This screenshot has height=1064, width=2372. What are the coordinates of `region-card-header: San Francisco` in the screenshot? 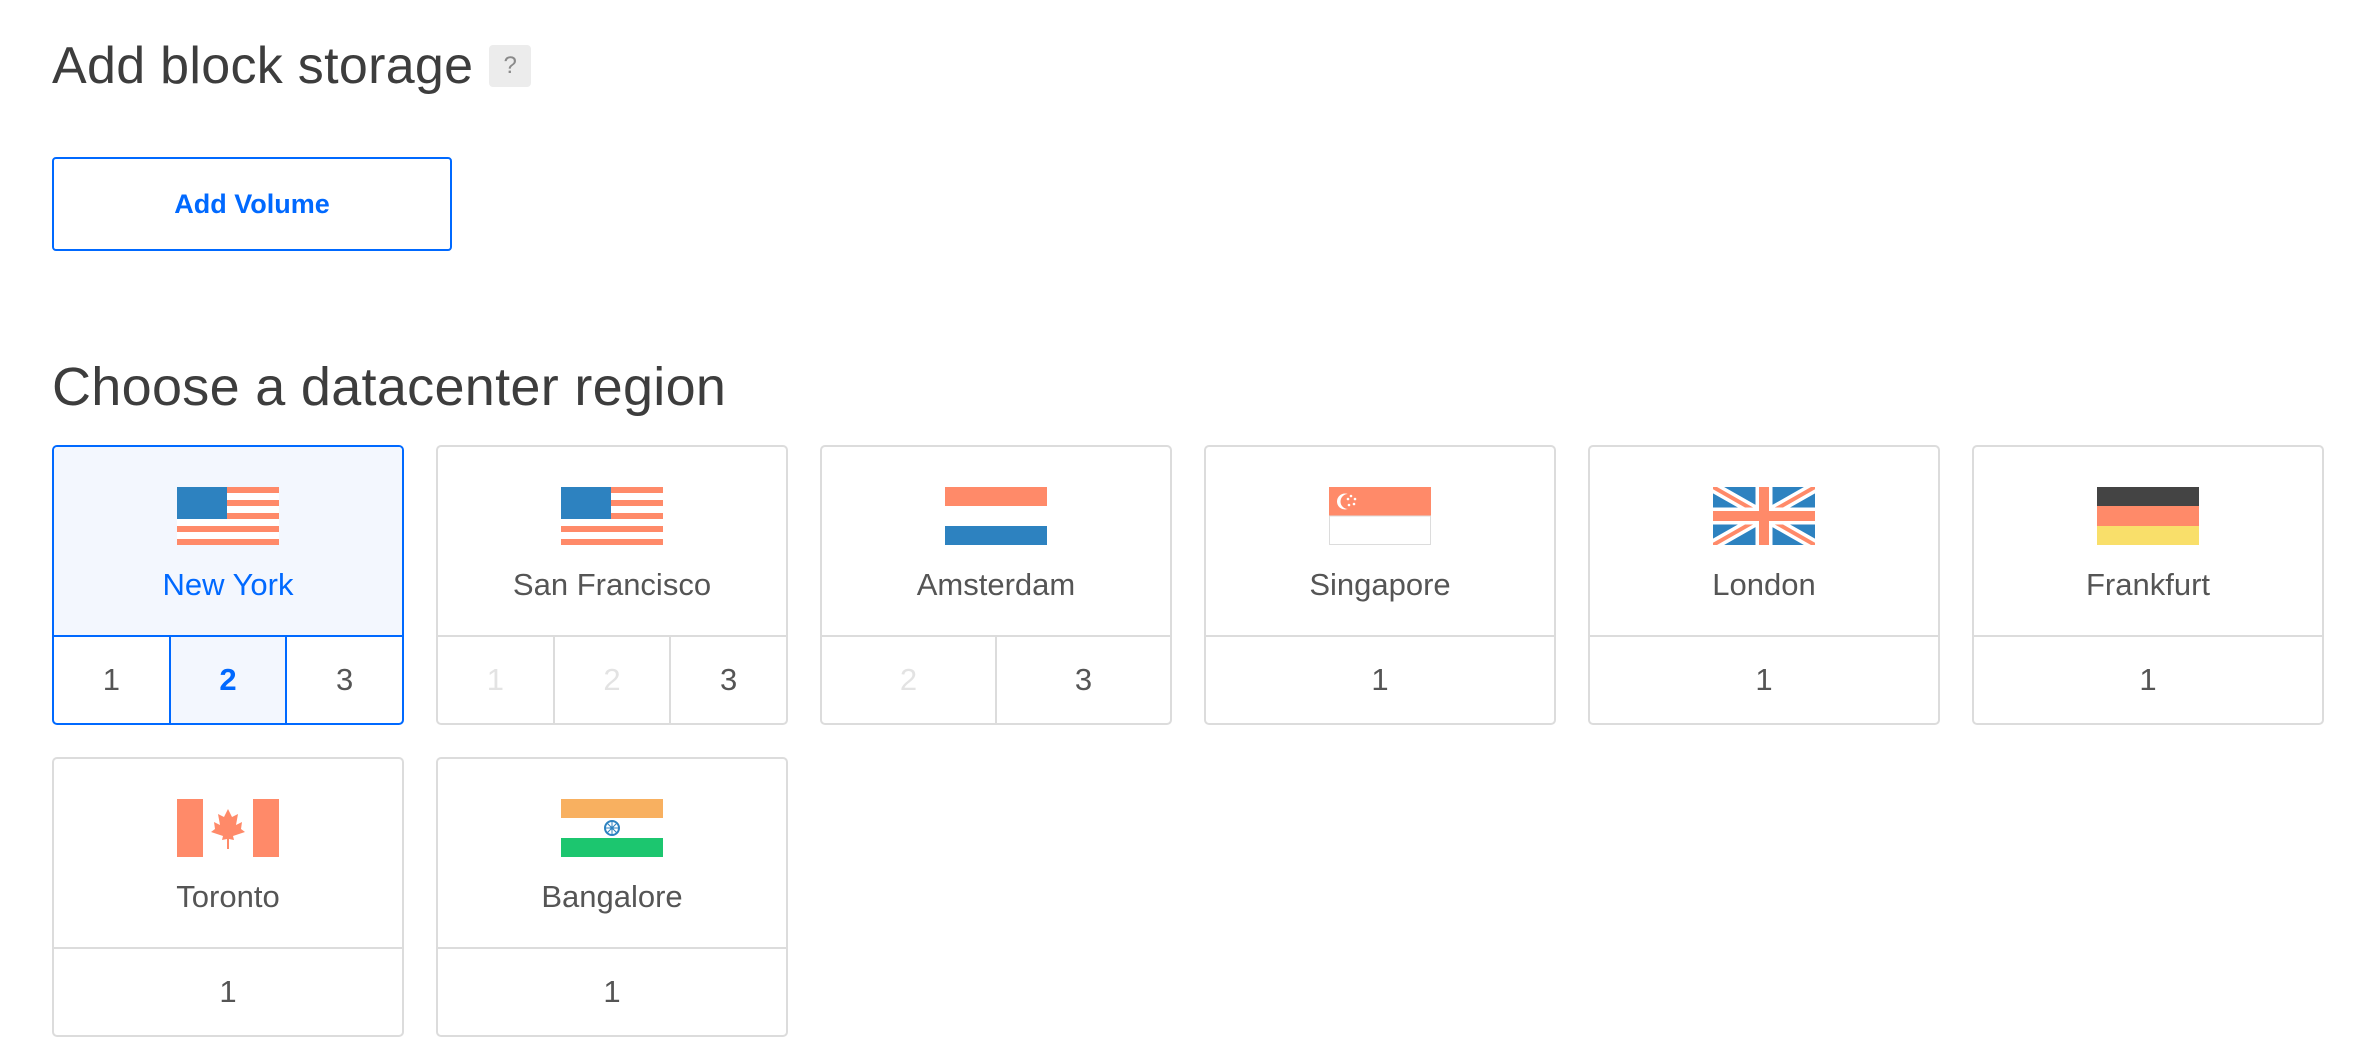 It's located at (612, 542).